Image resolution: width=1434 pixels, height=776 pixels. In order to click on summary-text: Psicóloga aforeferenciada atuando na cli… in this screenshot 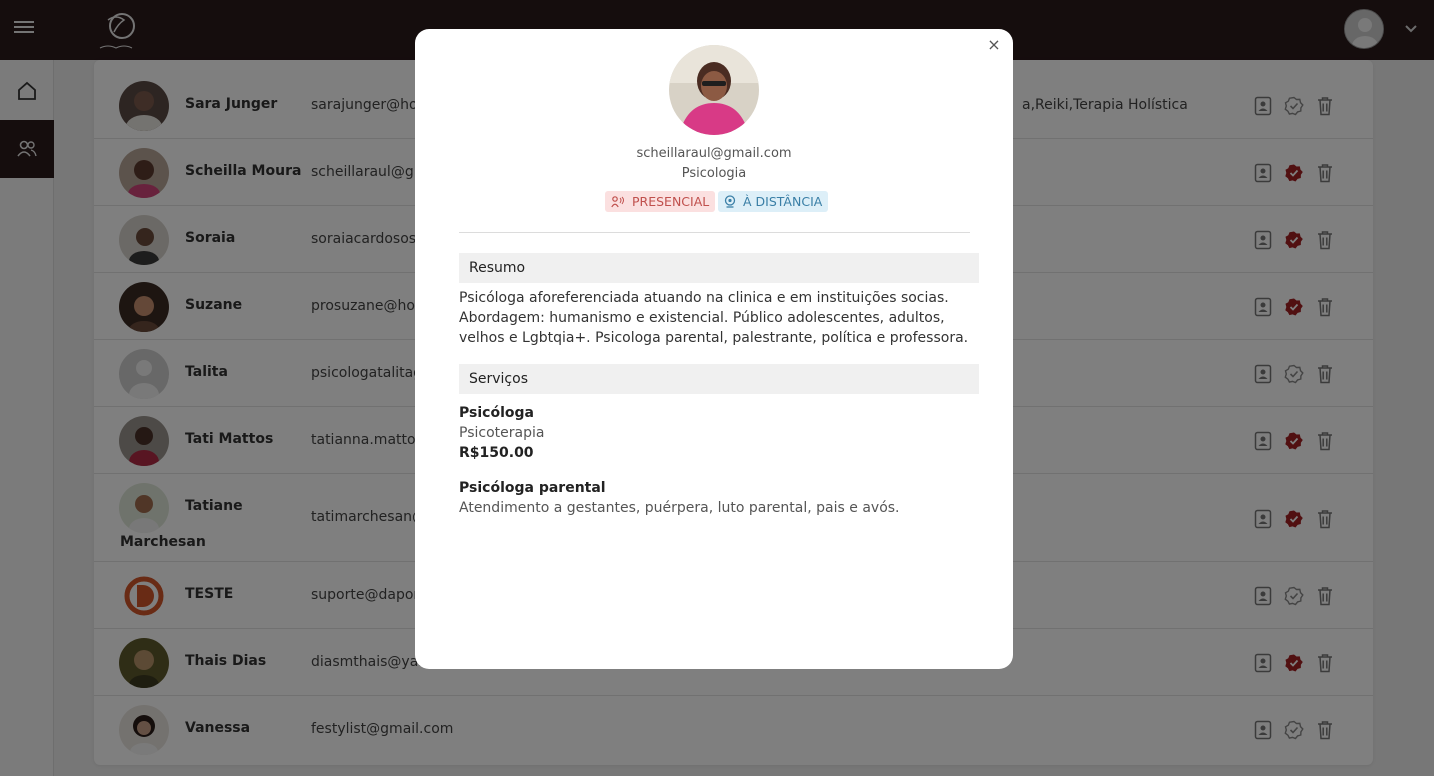, I will do `click(714, 318)`.